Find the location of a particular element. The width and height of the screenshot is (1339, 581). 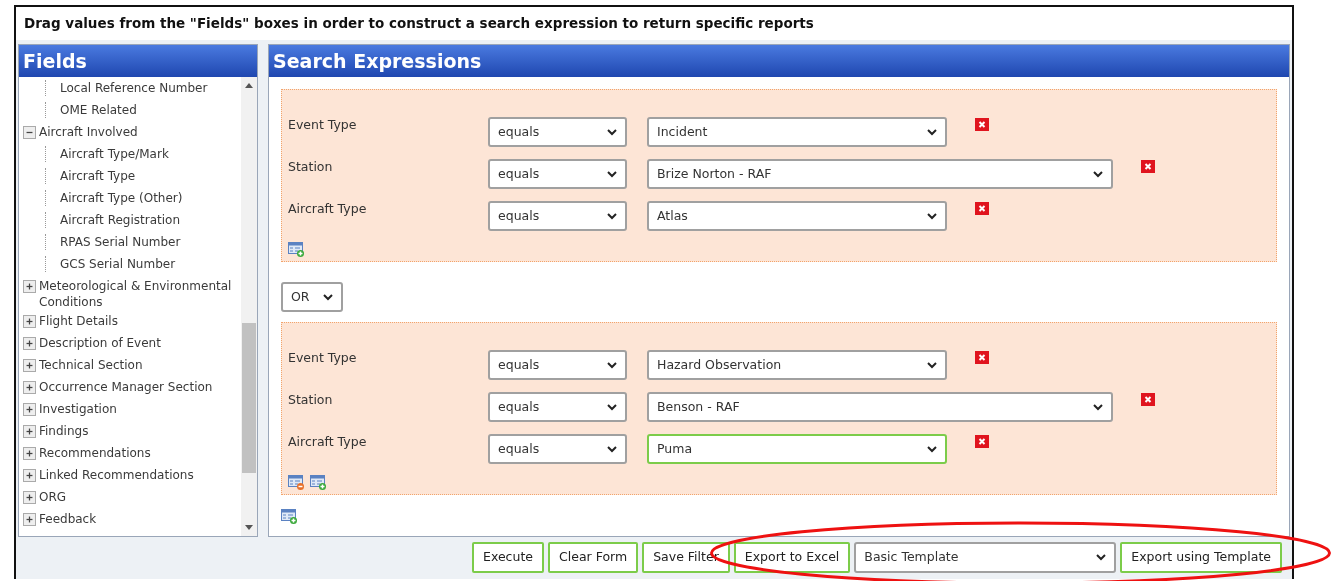

add-group-icon is located at coordinates (289, 516).